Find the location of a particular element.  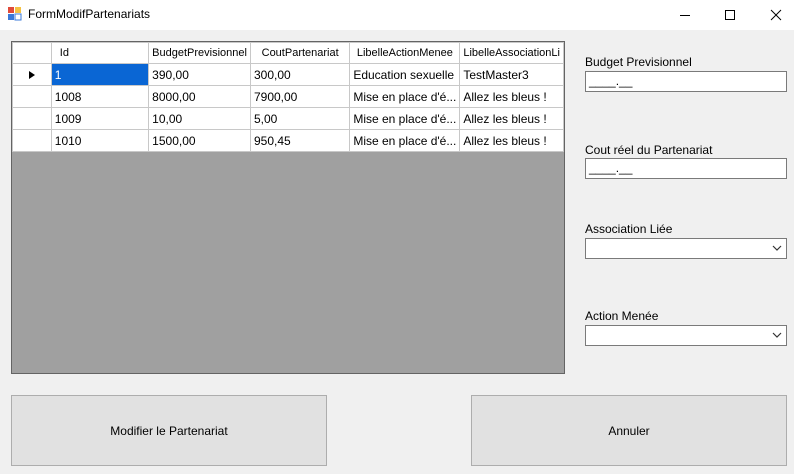

budget-input: ____.__ is located at coordinates (686, 81).